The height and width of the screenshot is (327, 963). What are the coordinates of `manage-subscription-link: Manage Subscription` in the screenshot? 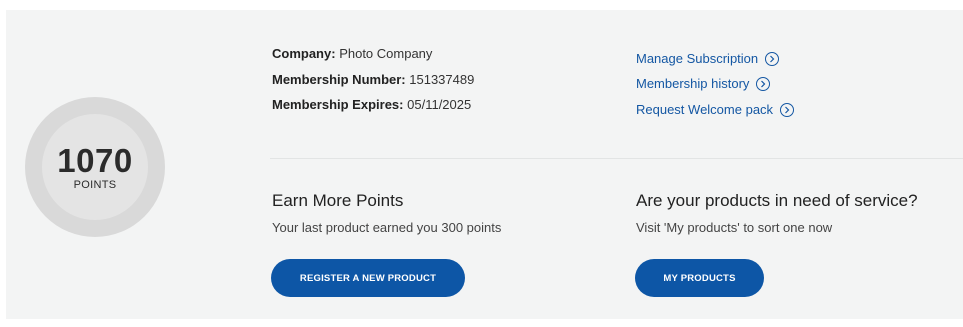 It's located at (715, 59).